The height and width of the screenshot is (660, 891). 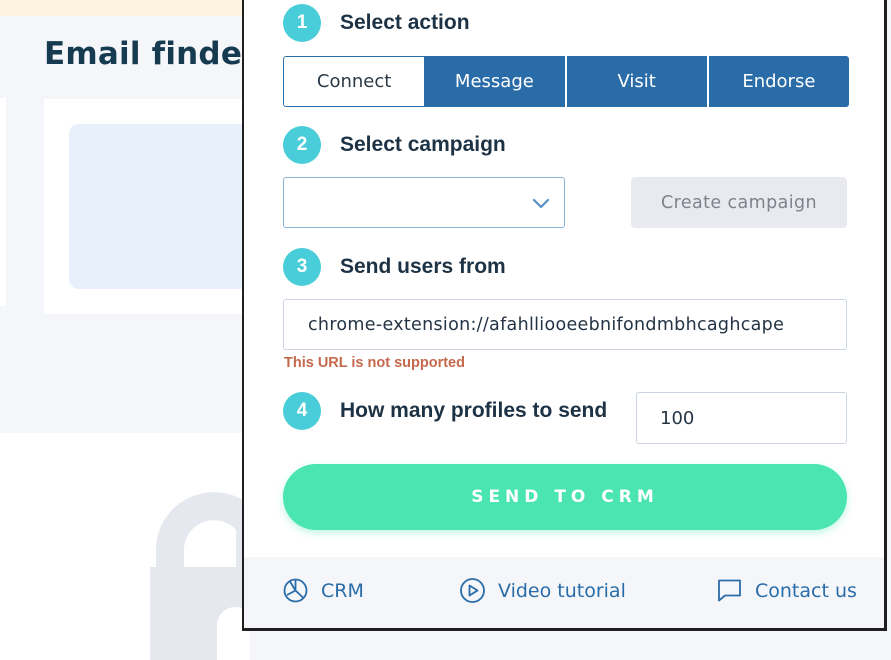 I want to click on action-visit-button: Visit, so click(x=635, y=81).